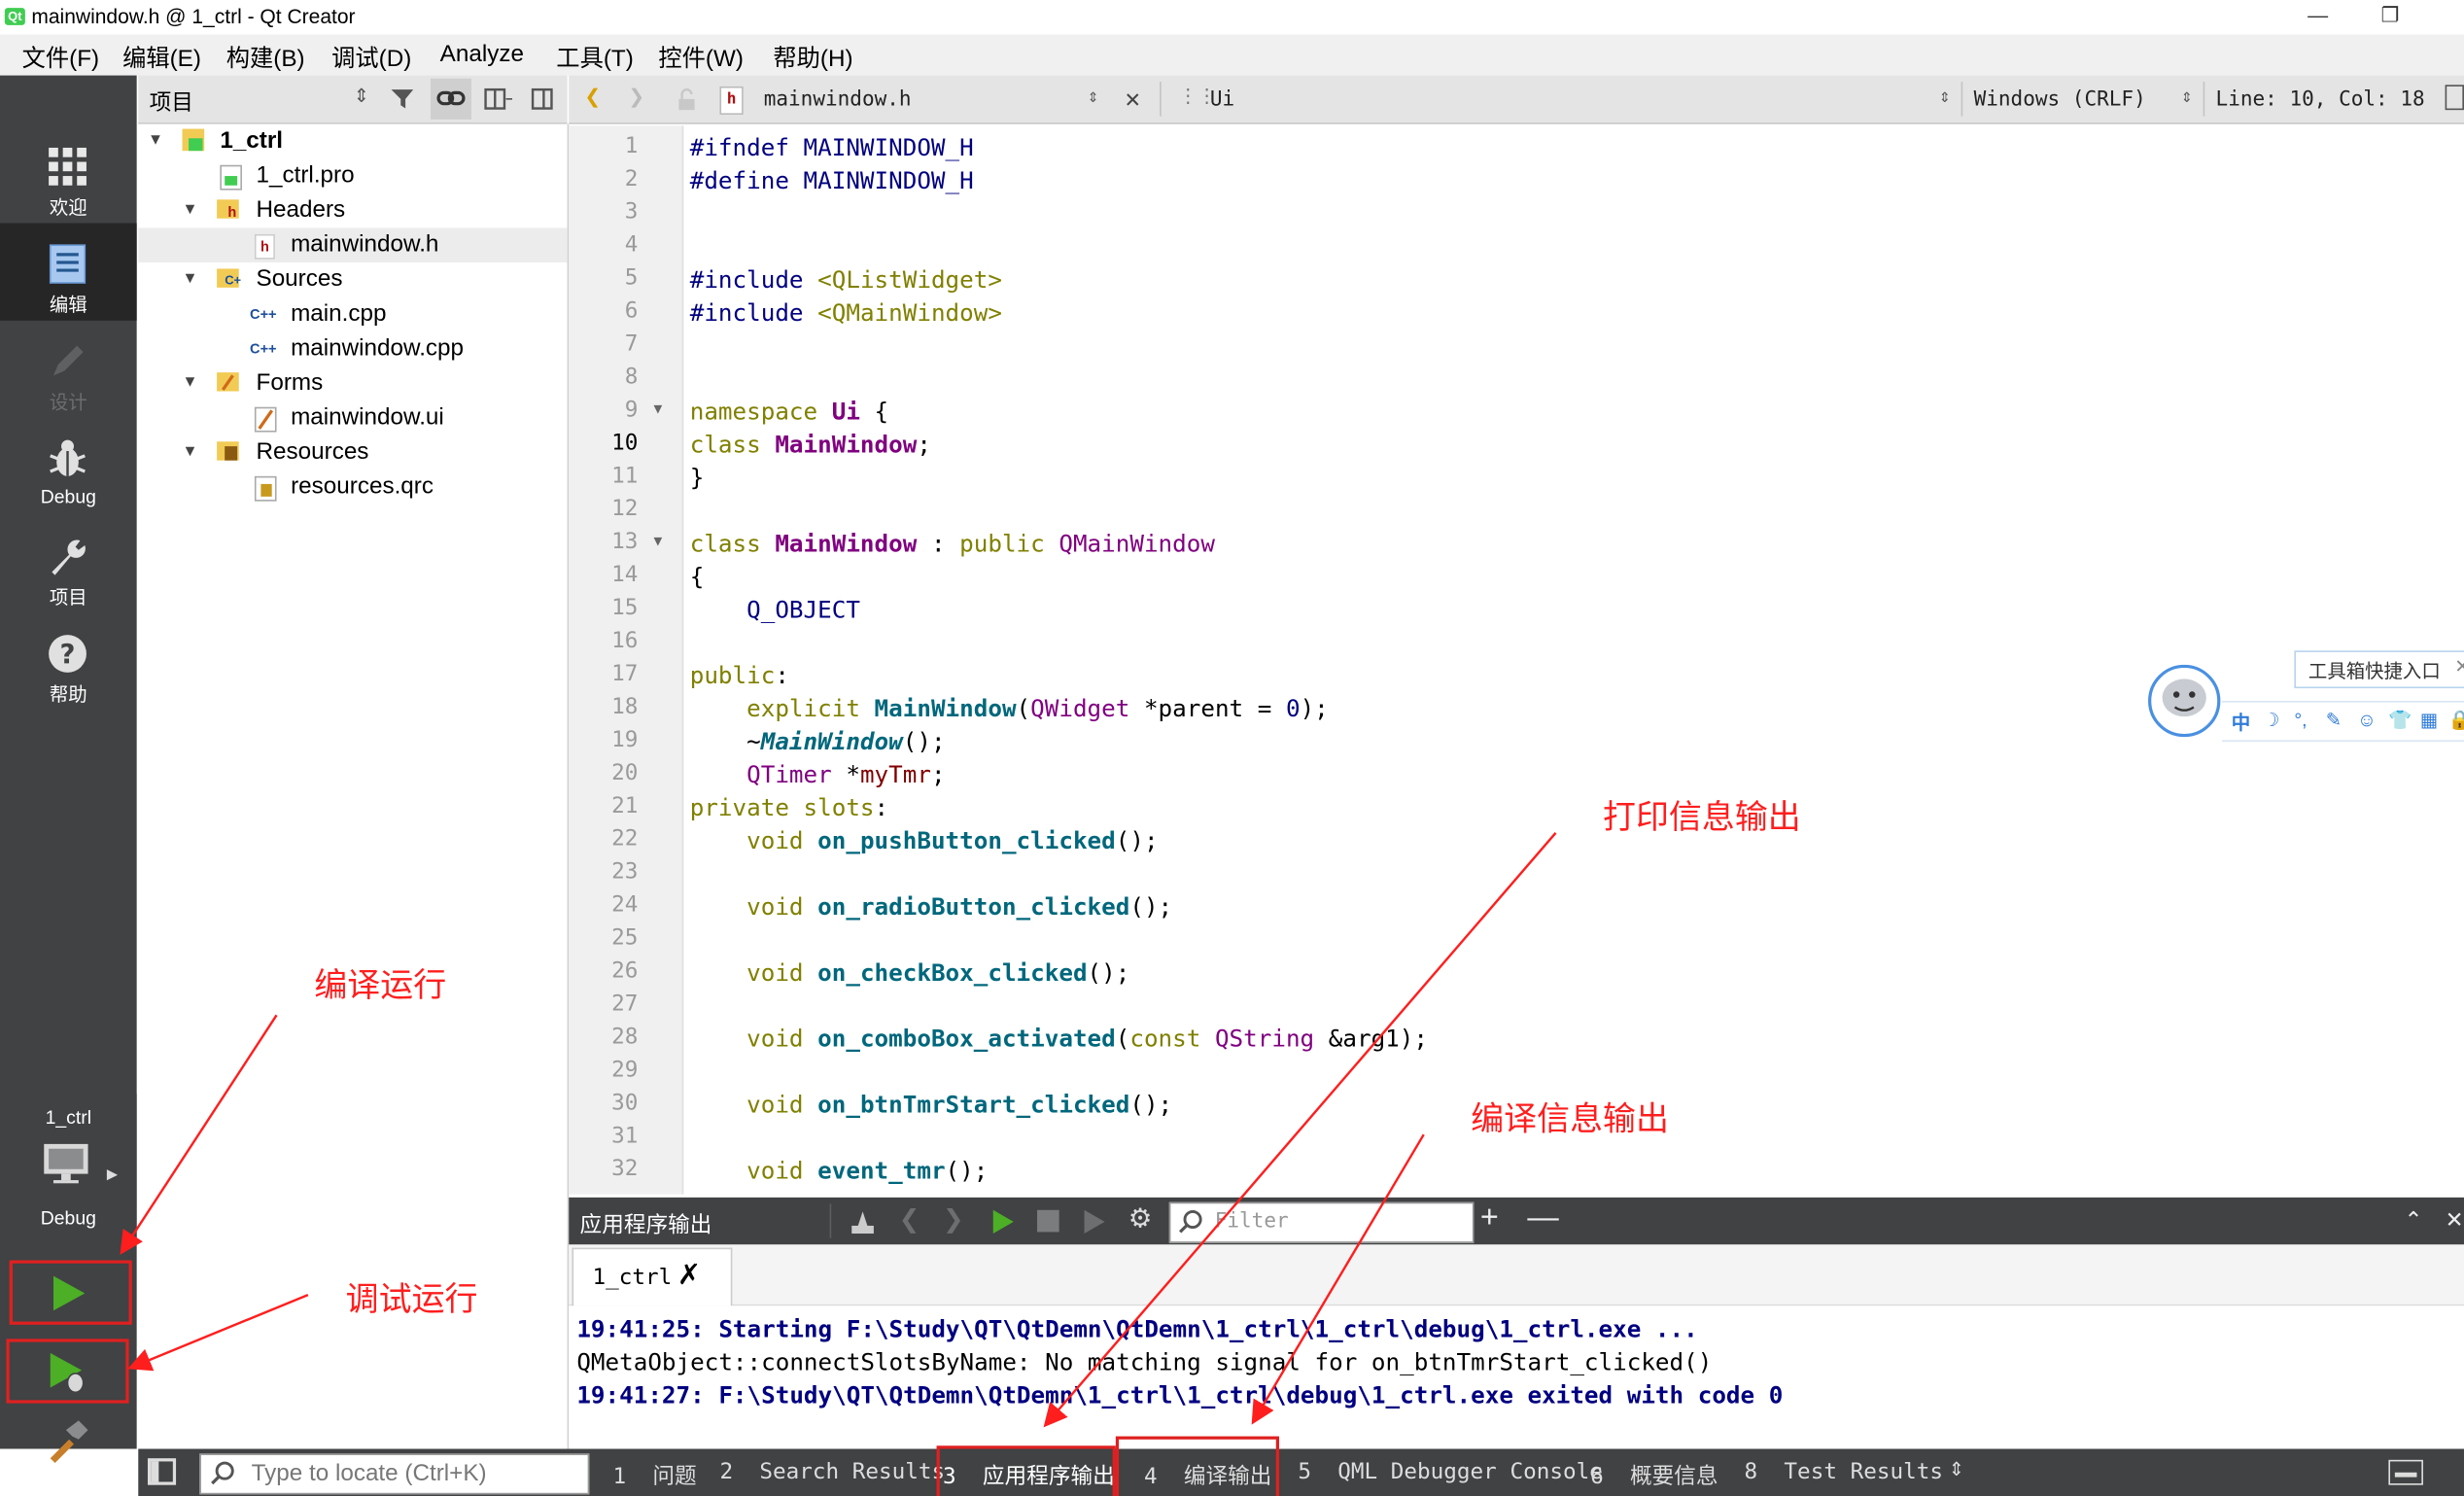  Describe the element at coordinates (352, 348) in the screenshot. I see `tree-item-mainwindow-cpp: C++ mainwindow.cpp` at that location.